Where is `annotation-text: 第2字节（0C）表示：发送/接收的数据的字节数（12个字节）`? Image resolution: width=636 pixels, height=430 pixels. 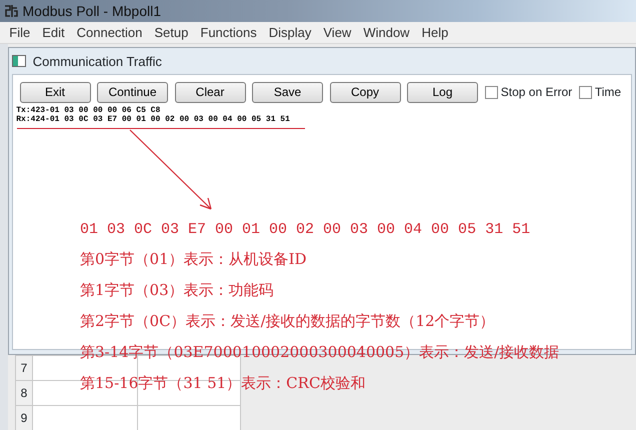
annotation-text: 第2字节（0C）表示：发送/接收的数据的字节数（12个字节） is located at coordinates (287, 321).